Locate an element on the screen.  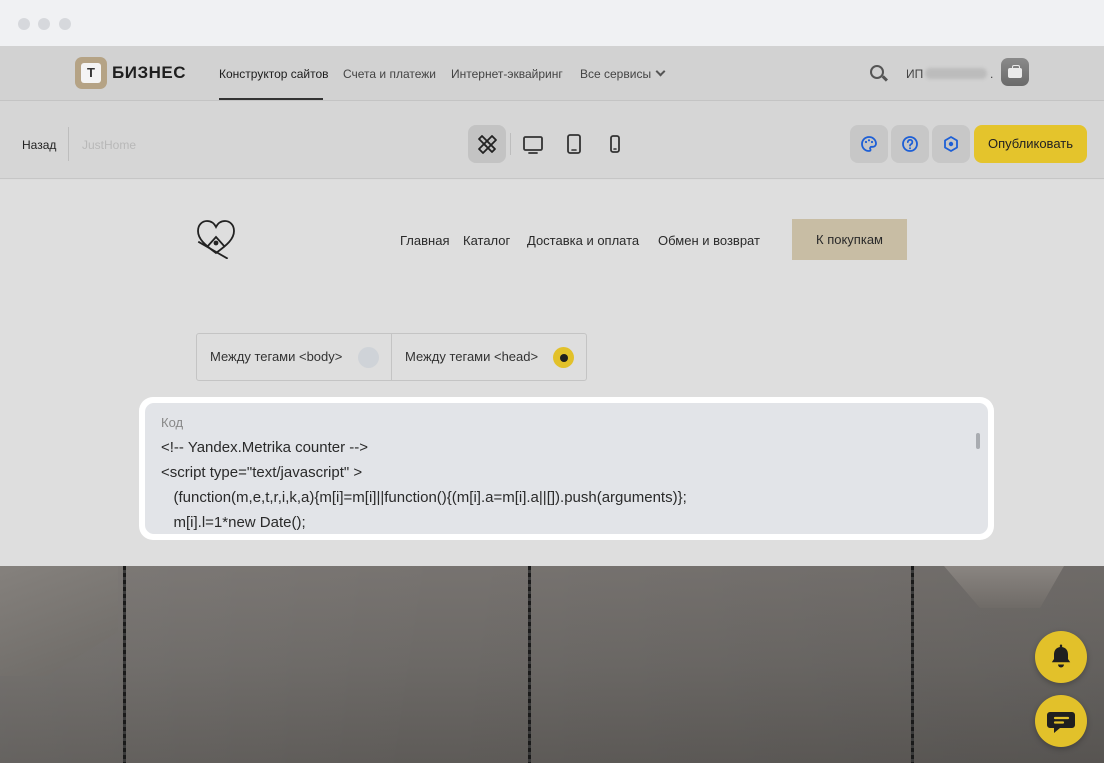
placement-option-head: Между тегами <head> is located at coordinates (489, 357).